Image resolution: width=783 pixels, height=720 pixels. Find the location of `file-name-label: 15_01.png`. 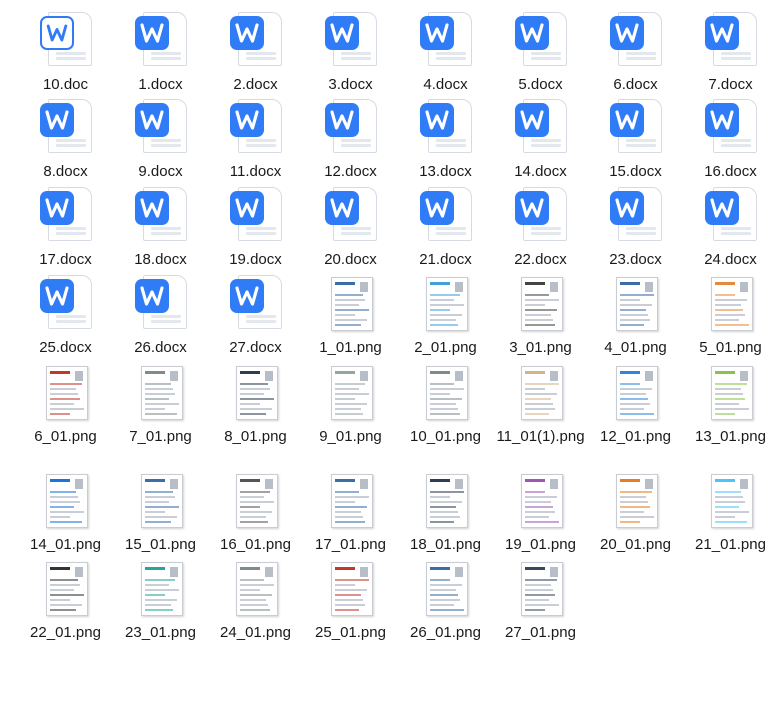

file-name-label: 15_01.png is located at coordinates (160, 544).